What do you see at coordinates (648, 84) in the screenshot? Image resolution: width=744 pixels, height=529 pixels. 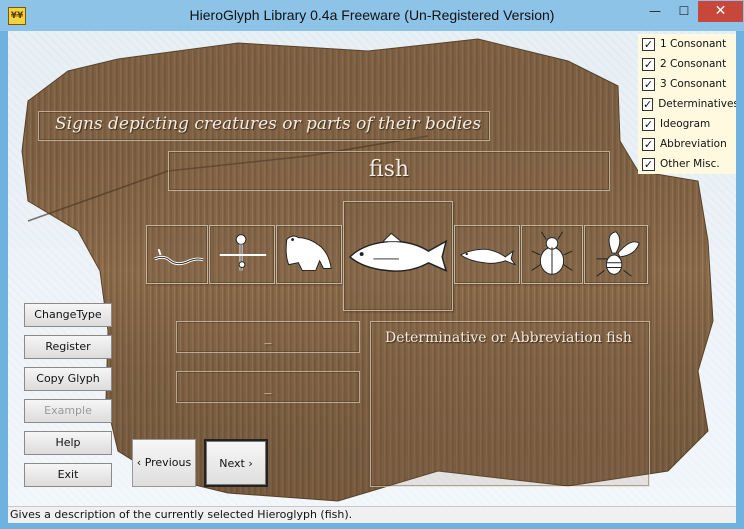 I see `checkbox-3-consonant: ✓` at bounding box center [648, 84].